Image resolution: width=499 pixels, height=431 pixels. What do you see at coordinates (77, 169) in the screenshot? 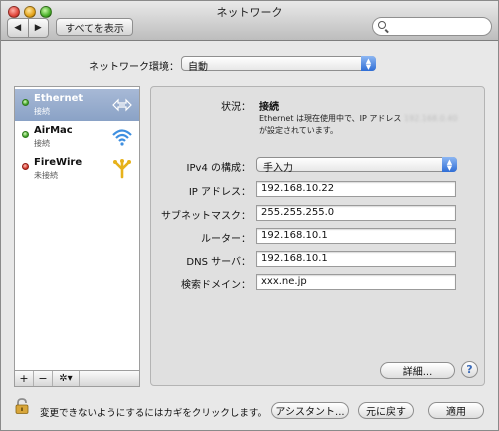
I see `service-item-firewire: FireWire 未接続` at bounding box center [77, 169].